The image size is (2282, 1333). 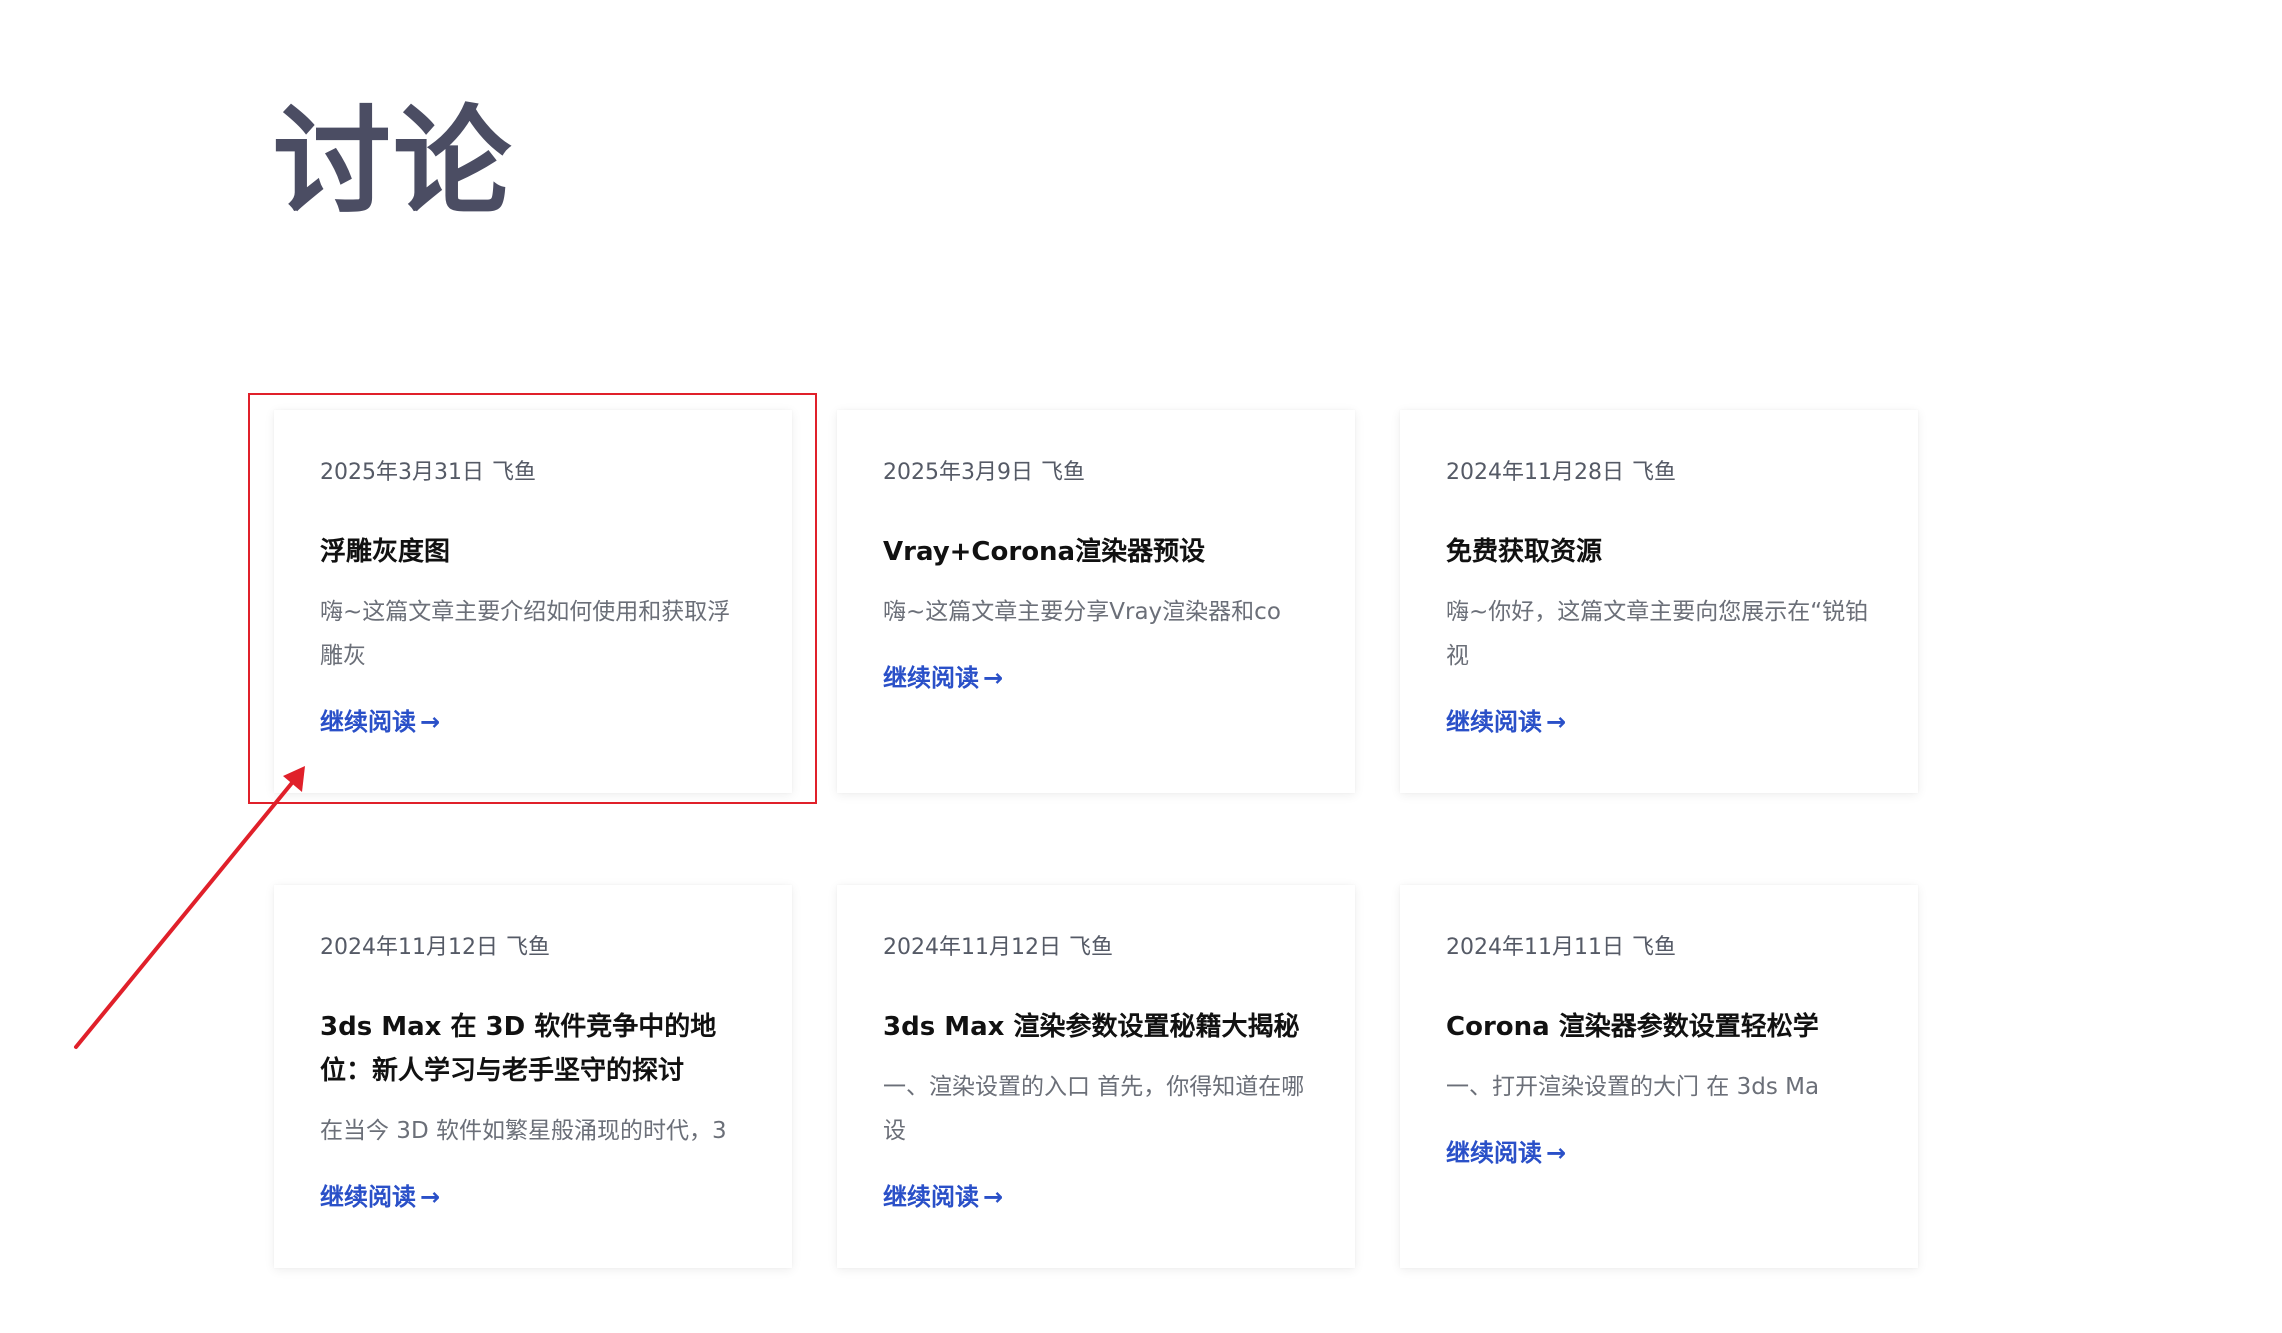 What do you see at coordinates (402, 472) in the screenshot?
I see `post-date: 2025年3月31日` at bounding box center [402, 472].